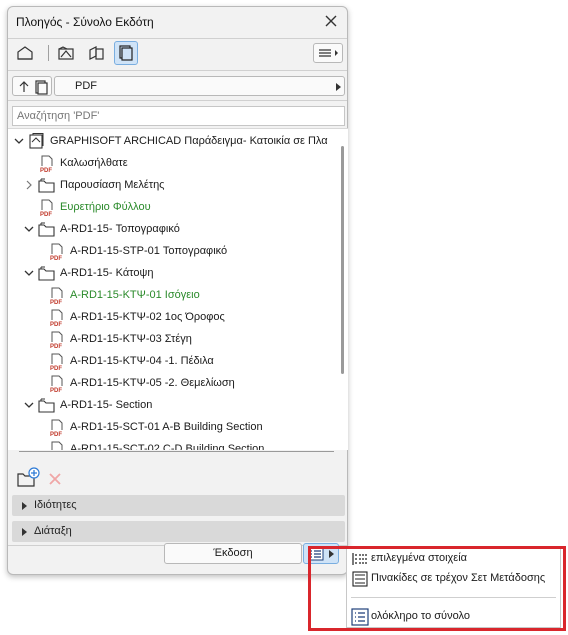 This screenshot has width=568, height=635. I want to click on view-map-icon, so click(66, 53).